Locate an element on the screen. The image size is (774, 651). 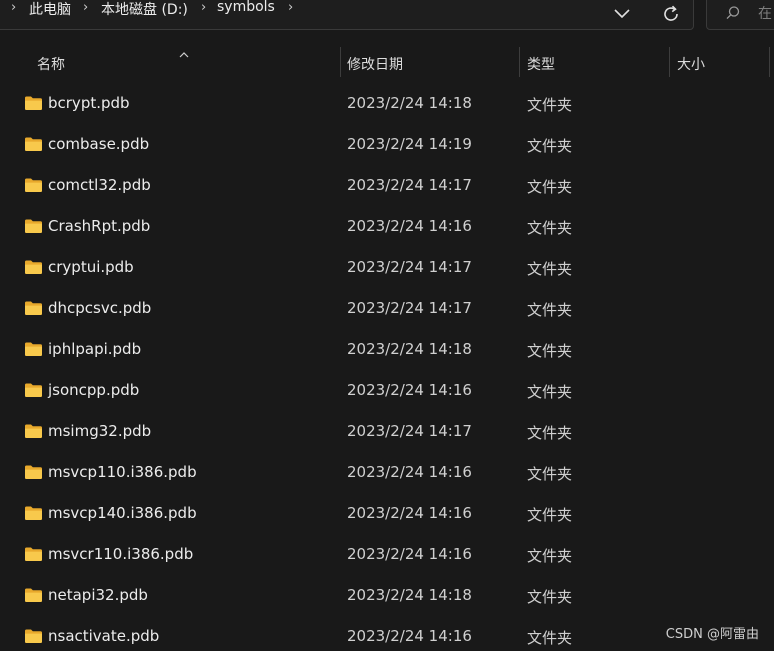
file-row: msimg32.pdb 2023/2/24 14:17 文件夹 is located at coordinates (387, 431).